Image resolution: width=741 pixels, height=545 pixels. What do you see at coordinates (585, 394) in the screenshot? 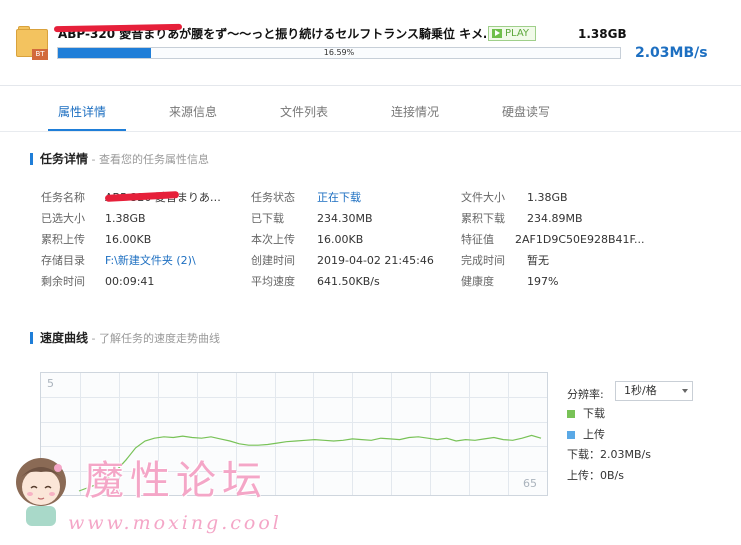
I see `resolution-label: 分辨率:` at bounding box center [585, 394].